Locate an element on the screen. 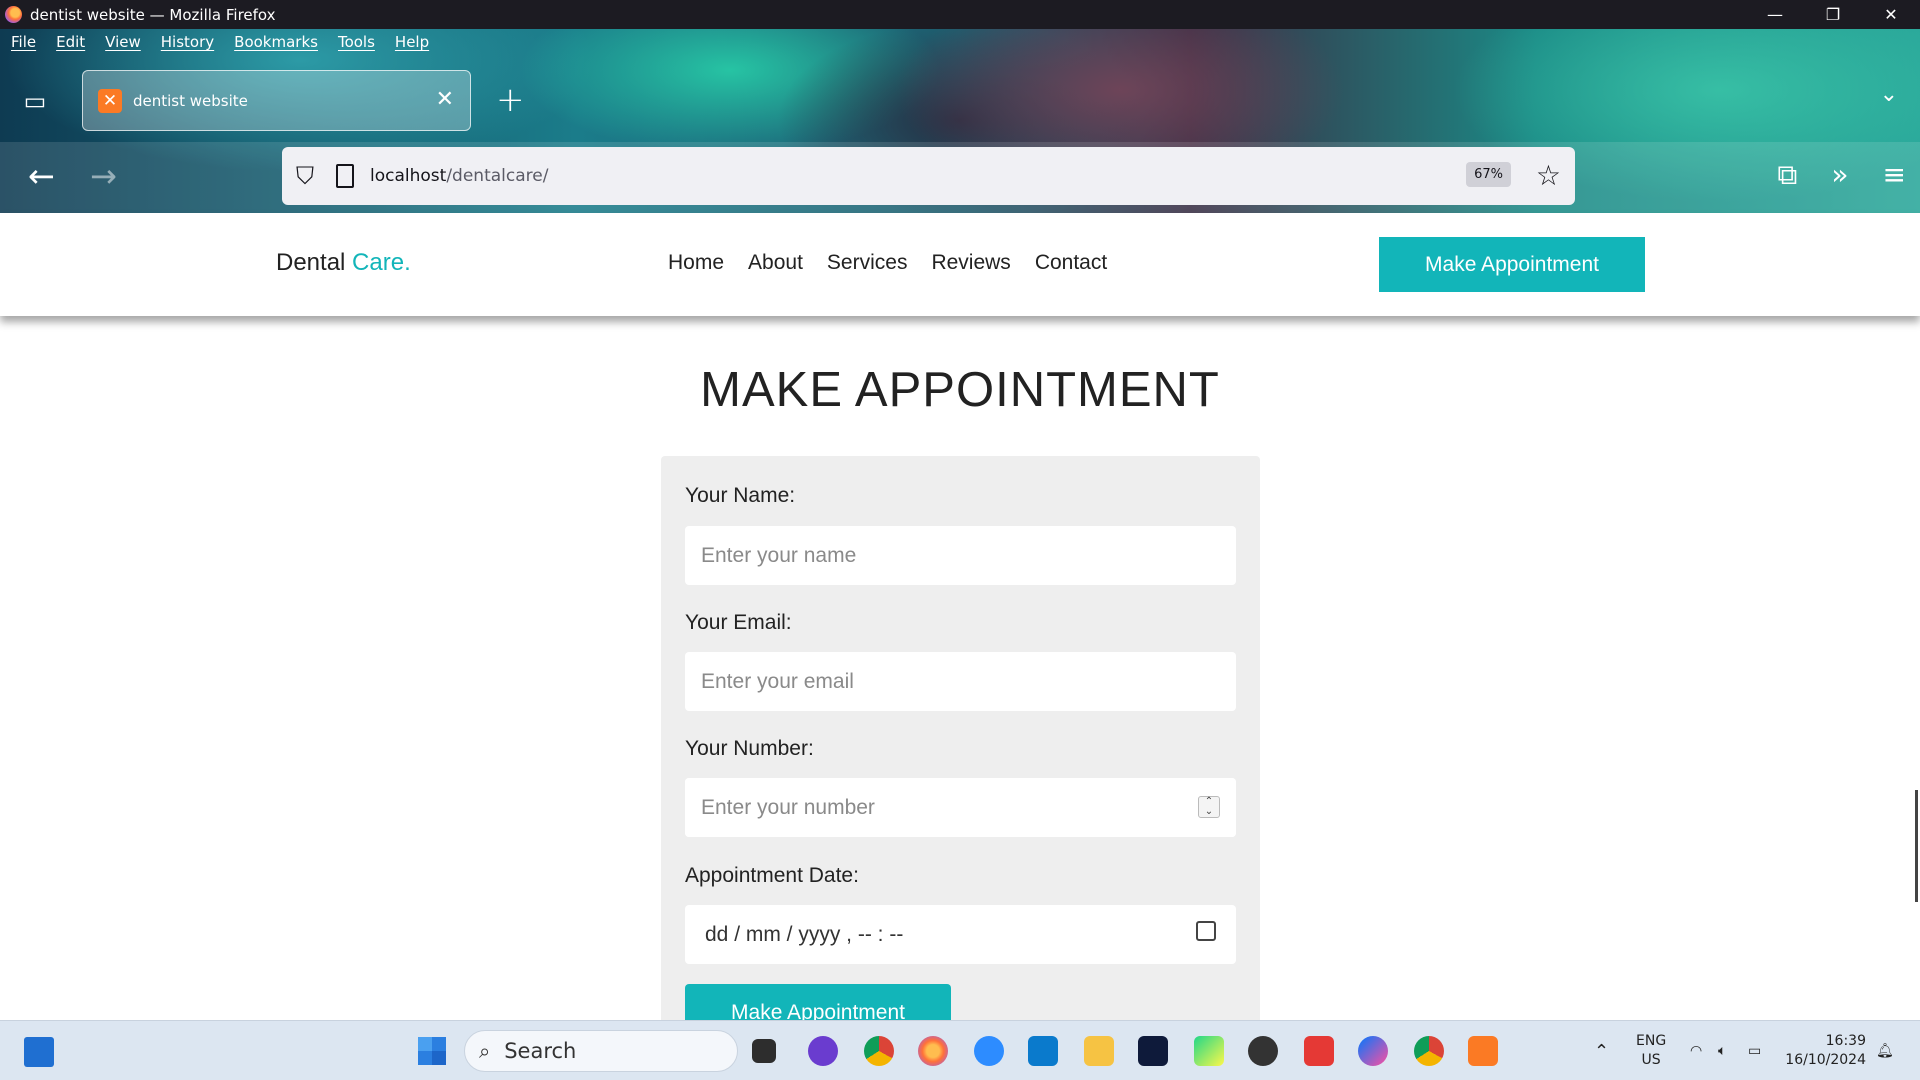 The image size is (1920, 1080). page-info-icon is located at coordinates (345, 176).